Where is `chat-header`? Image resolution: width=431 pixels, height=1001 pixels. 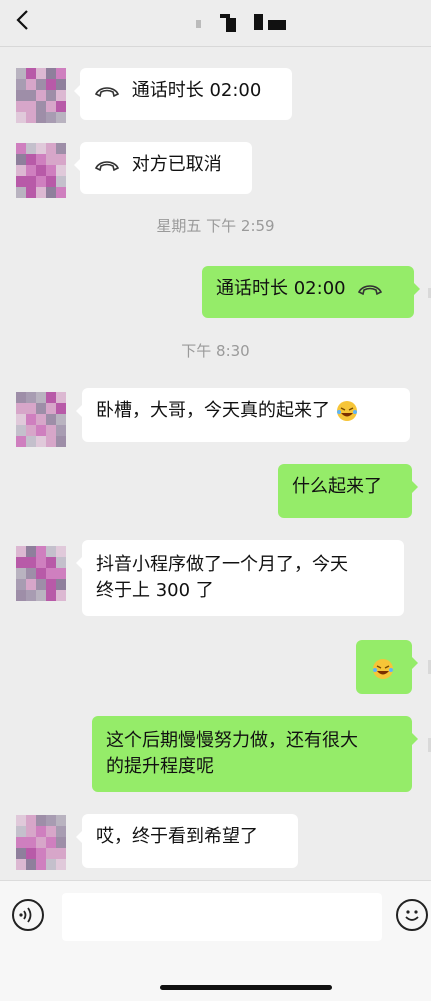 chat-header is located at coordinates (215, 23).